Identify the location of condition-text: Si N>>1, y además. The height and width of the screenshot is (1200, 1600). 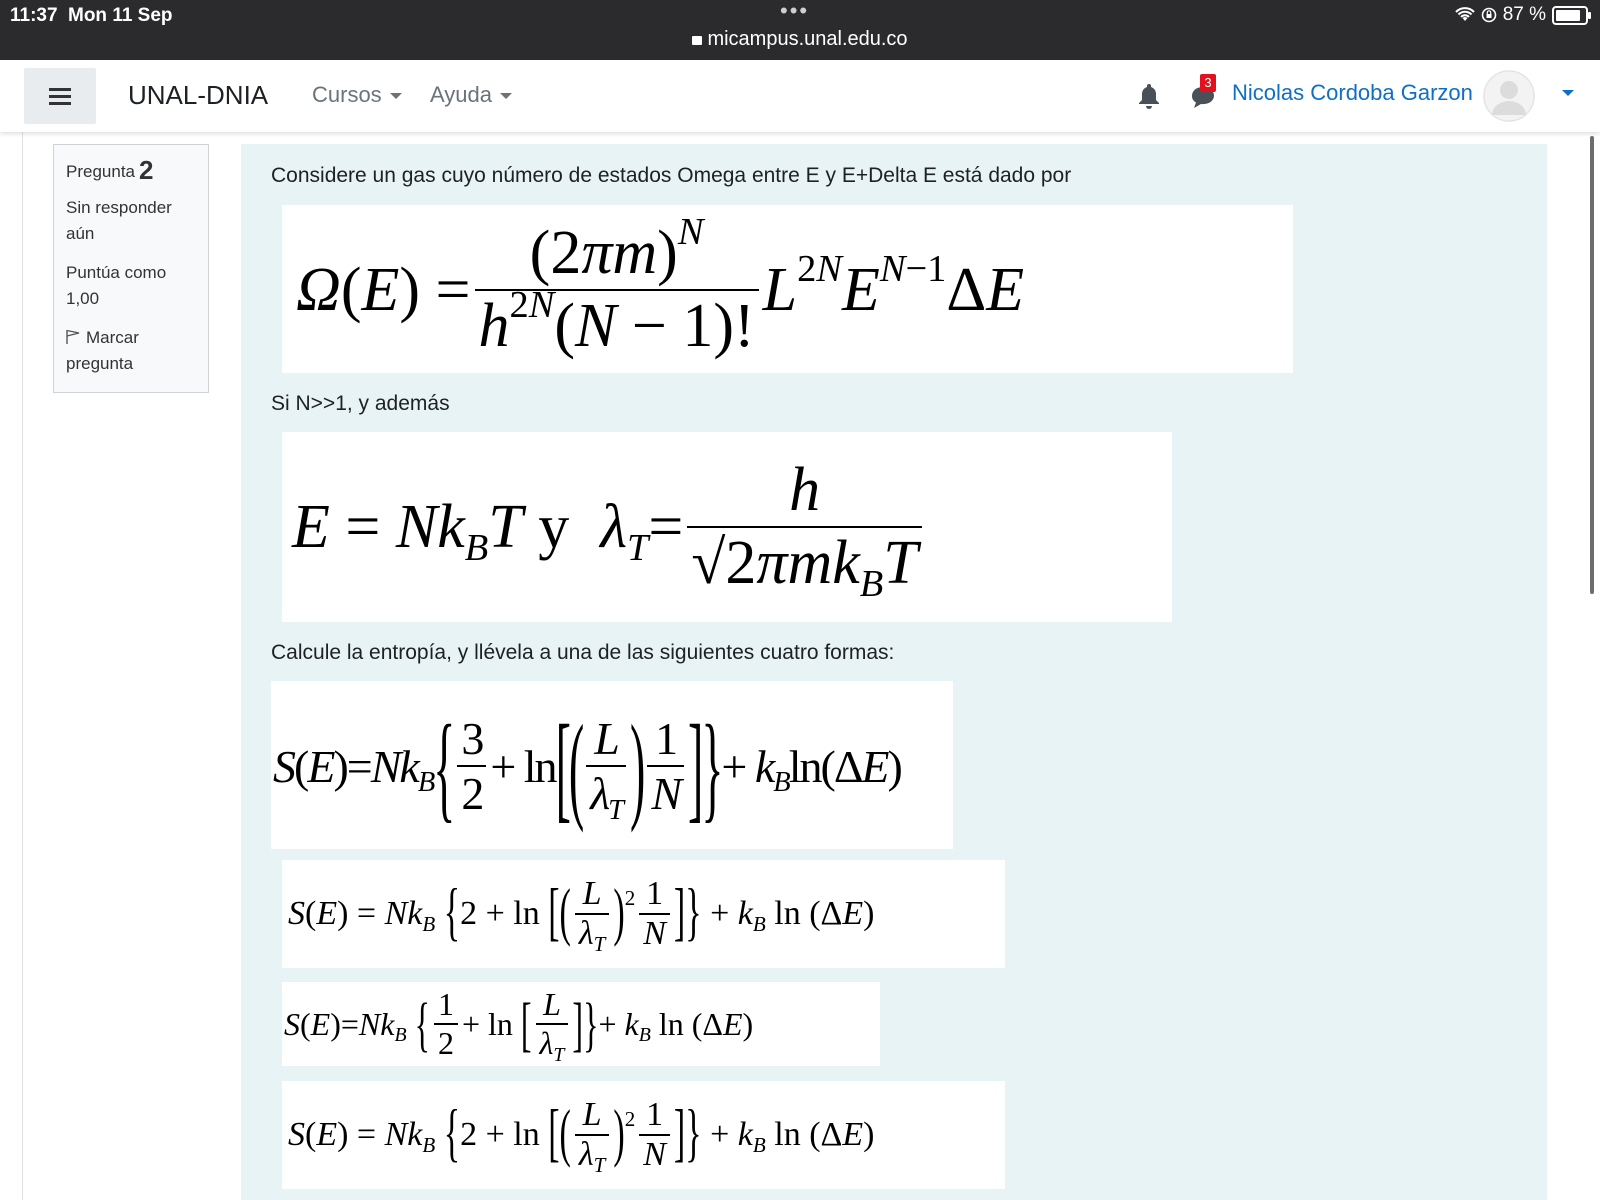
(360, 403).